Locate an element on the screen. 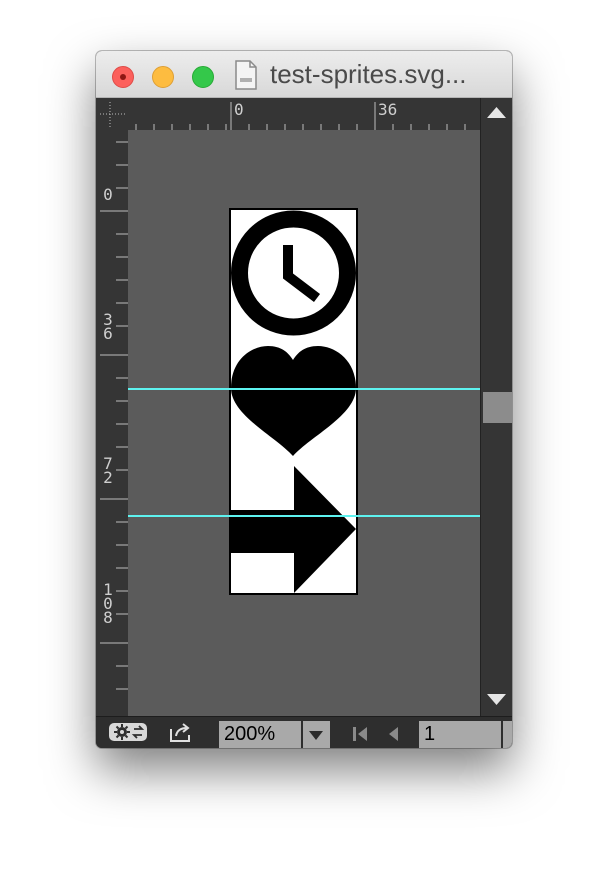 This screenshot has height=895, width=607. arrow-right-icon is located at coordinates (293, 529).